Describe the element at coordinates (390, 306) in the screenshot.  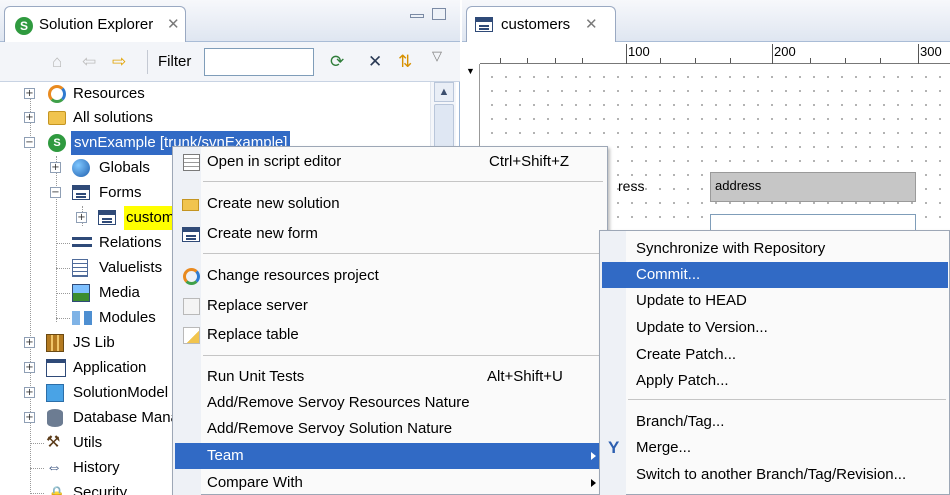
I see `menu-item-replace-server: Replace server` at that location.